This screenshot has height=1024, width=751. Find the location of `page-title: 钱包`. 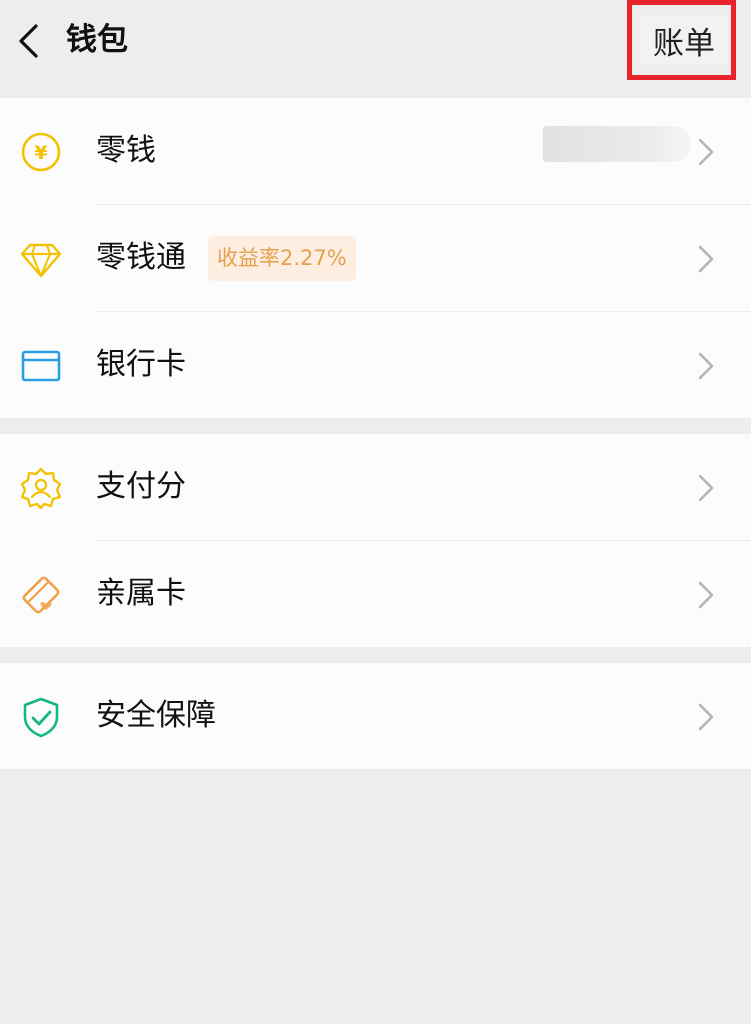

page-title: 钱包 is located at coordinates (97, 40).